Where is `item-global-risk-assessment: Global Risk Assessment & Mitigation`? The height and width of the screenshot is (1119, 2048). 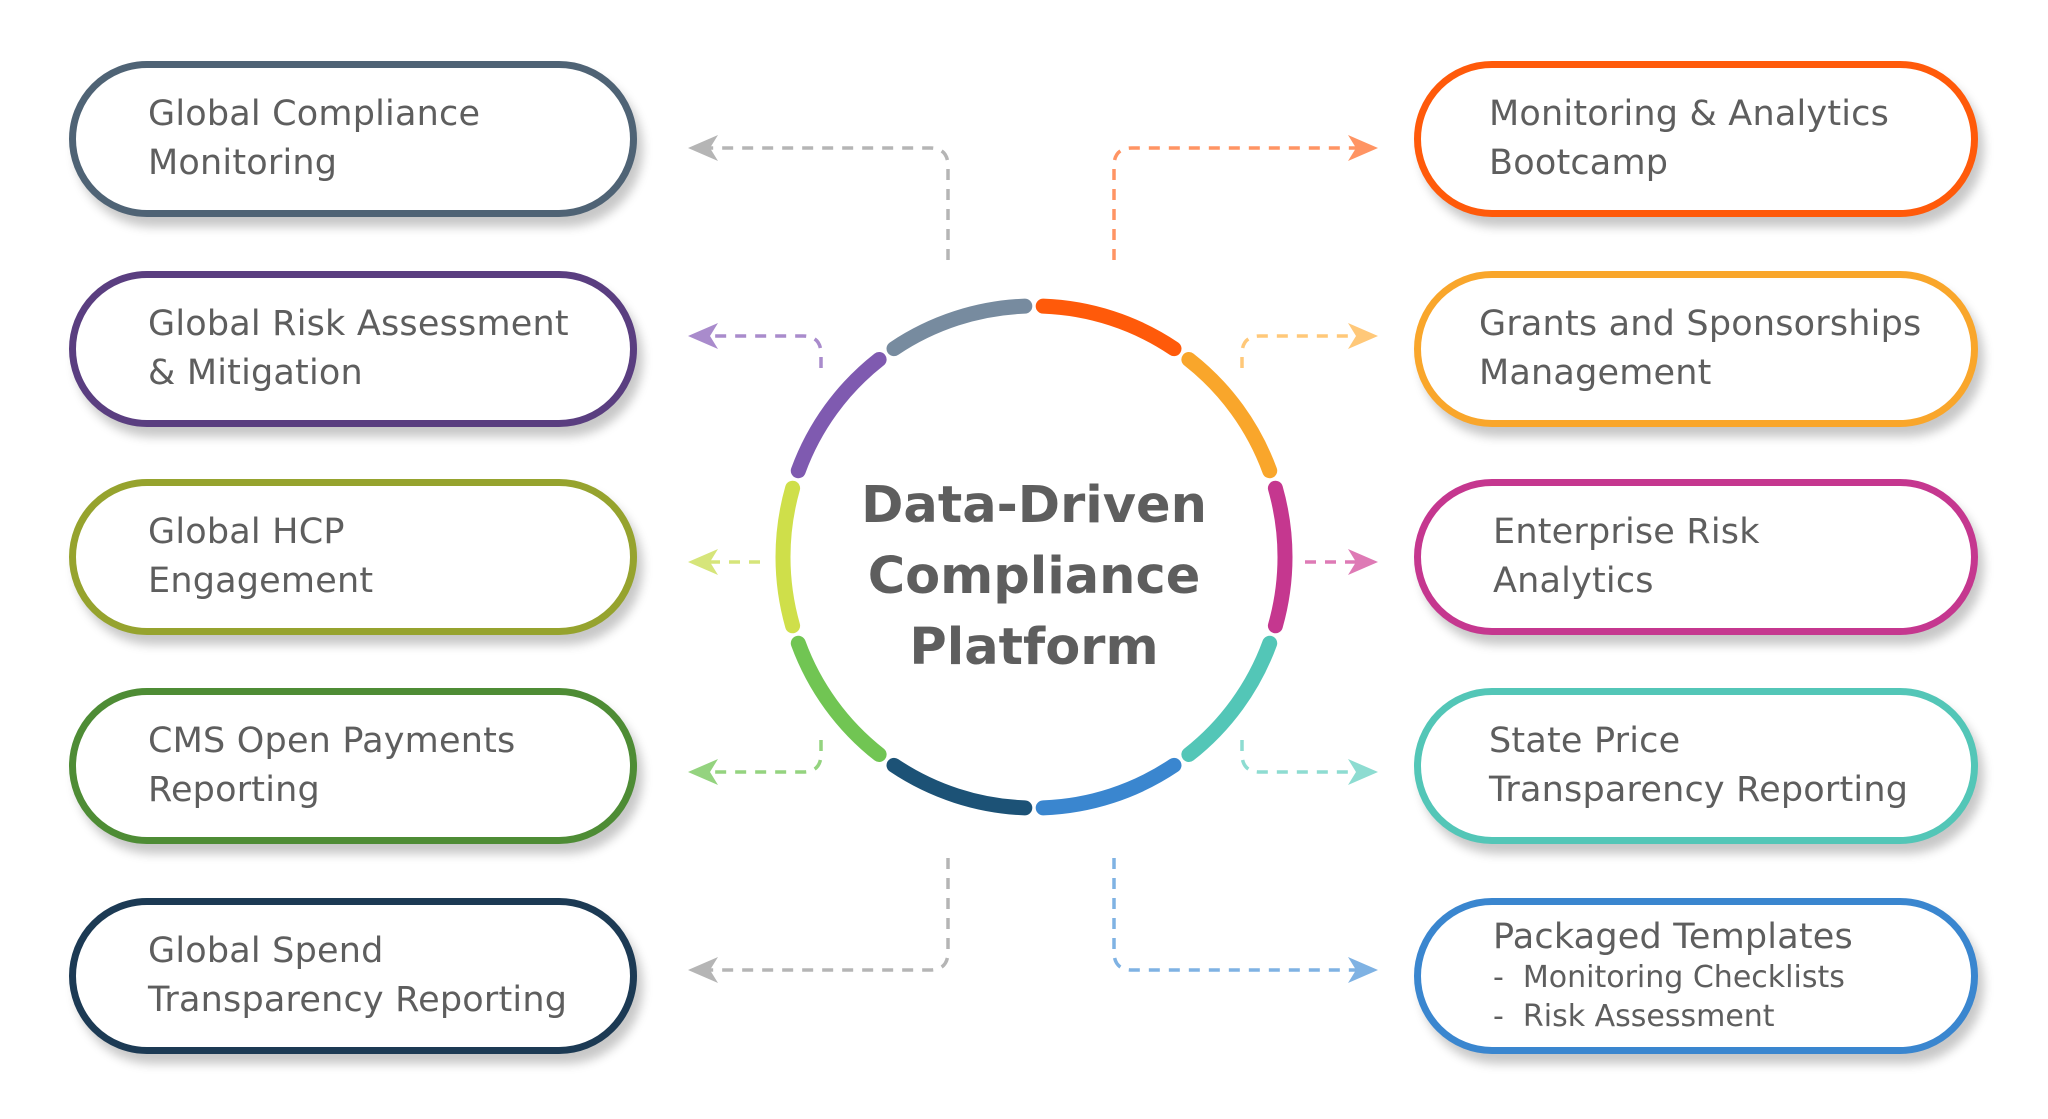
item-global-risk-assessment: Global Risk Assessment & Mitigation is located at coordinates (353, 349).